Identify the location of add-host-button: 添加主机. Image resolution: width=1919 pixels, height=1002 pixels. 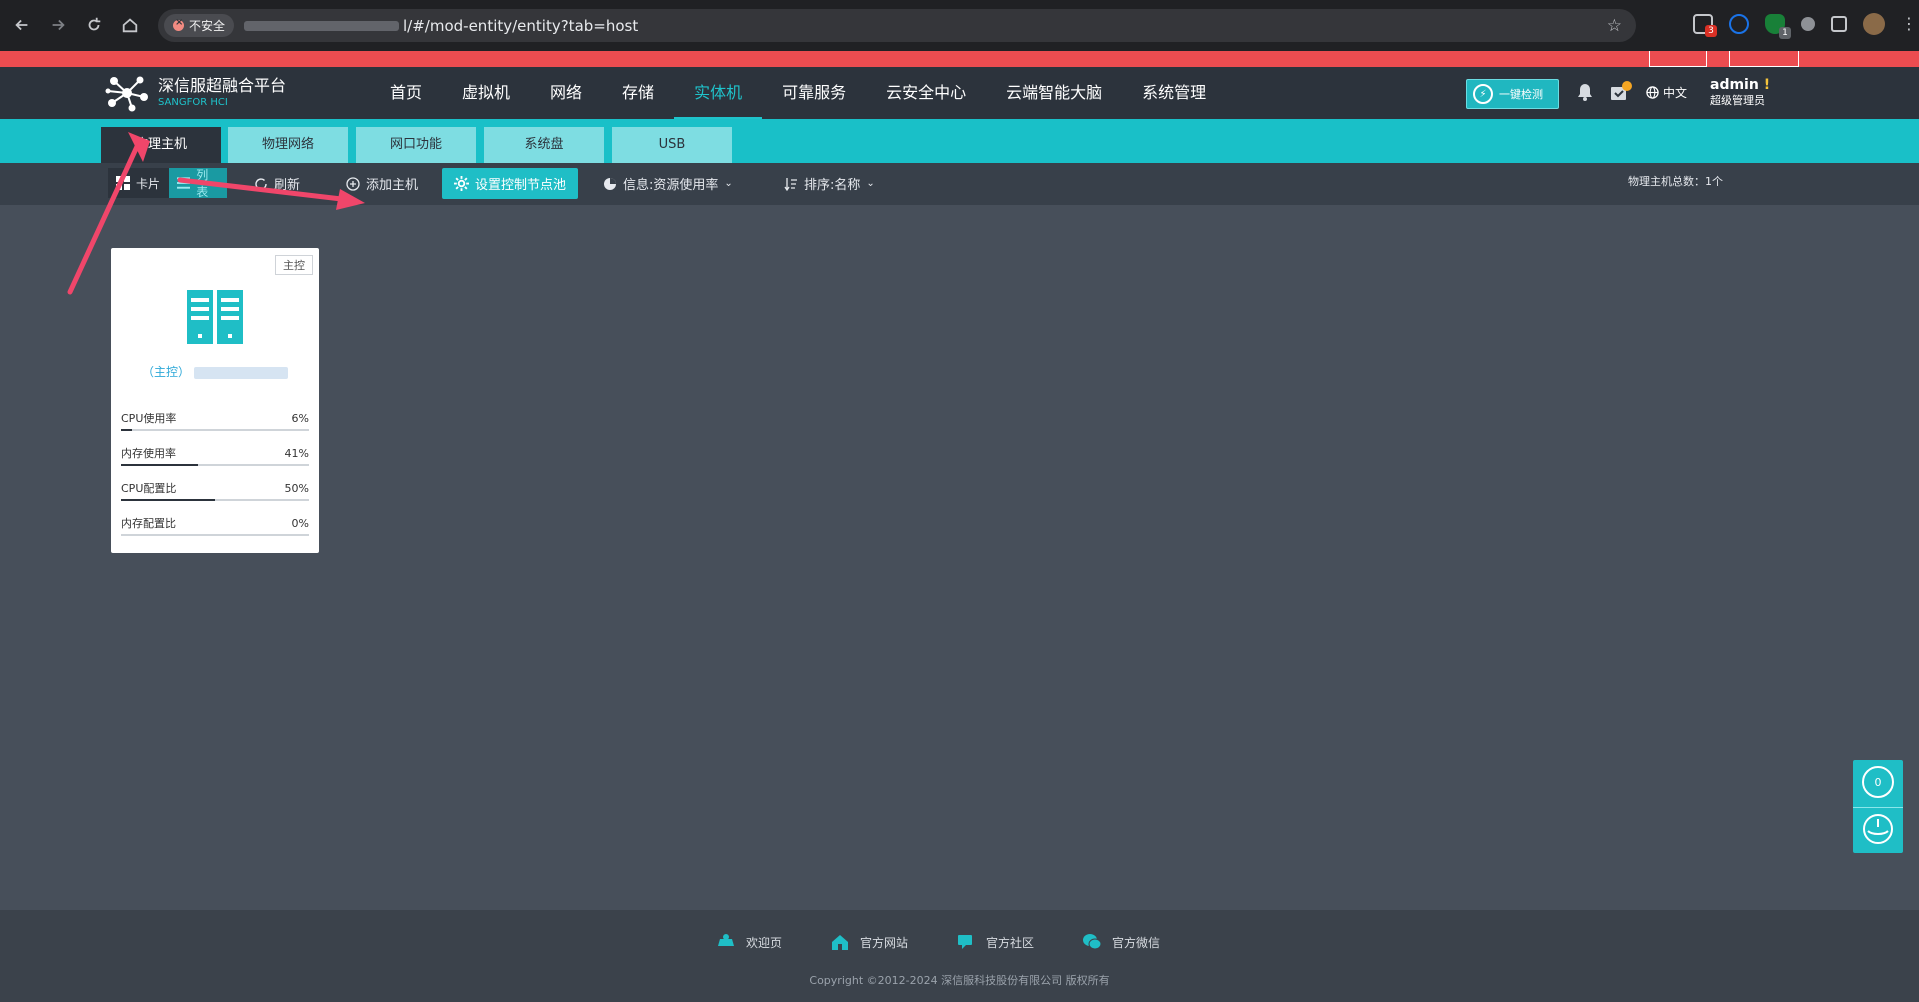
(382, 183).